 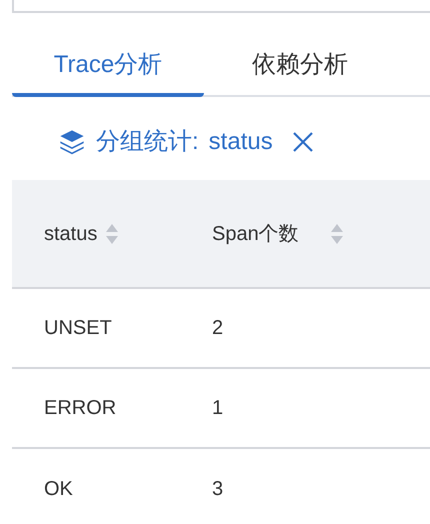 I want to click on input-field, so click(x=221, y=6).